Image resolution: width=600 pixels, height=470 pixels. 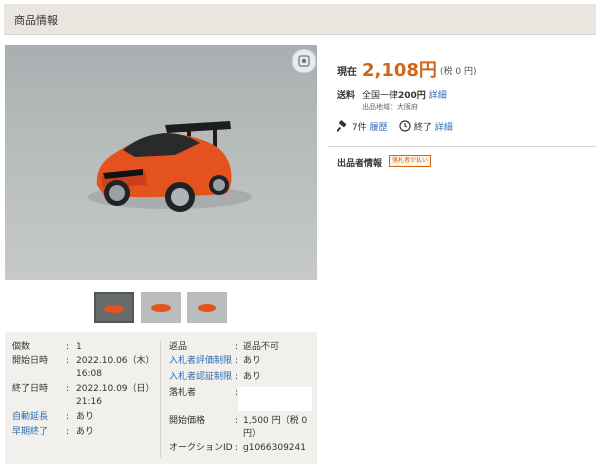 I want to click on detail-value-returns: 返品不可, so click(x=261, y=347).